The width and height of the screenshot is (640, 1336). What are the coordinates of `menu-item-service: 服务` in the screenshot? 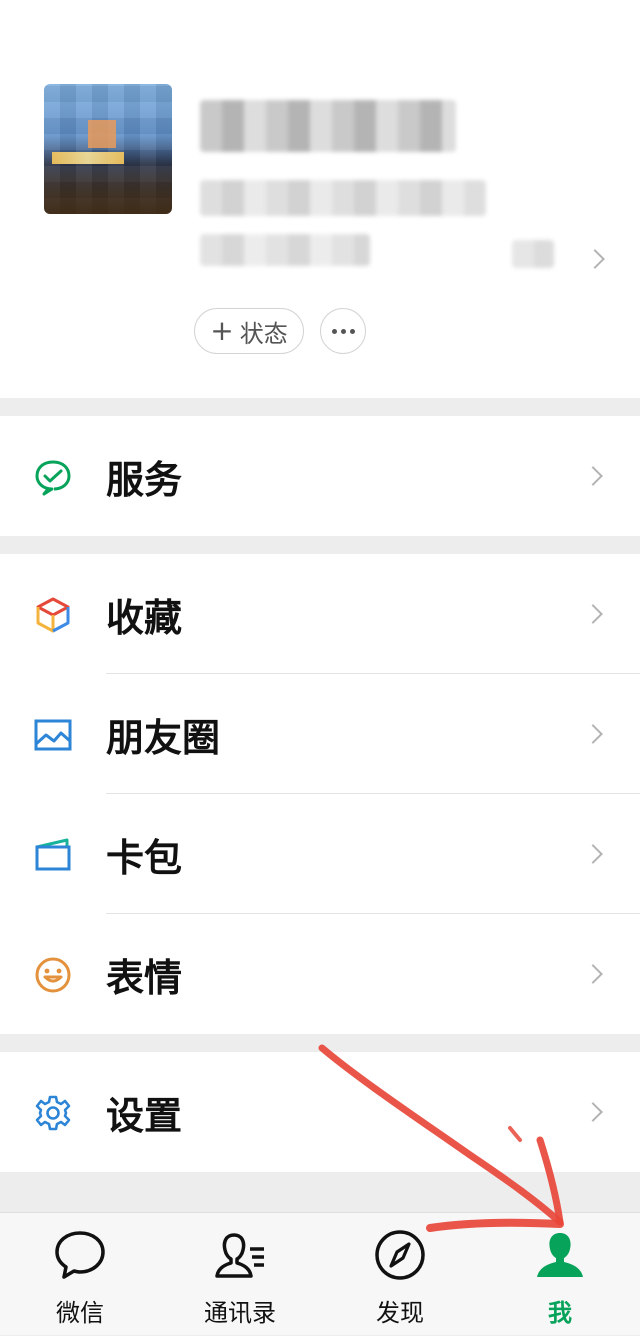 It's located at (320, 476).